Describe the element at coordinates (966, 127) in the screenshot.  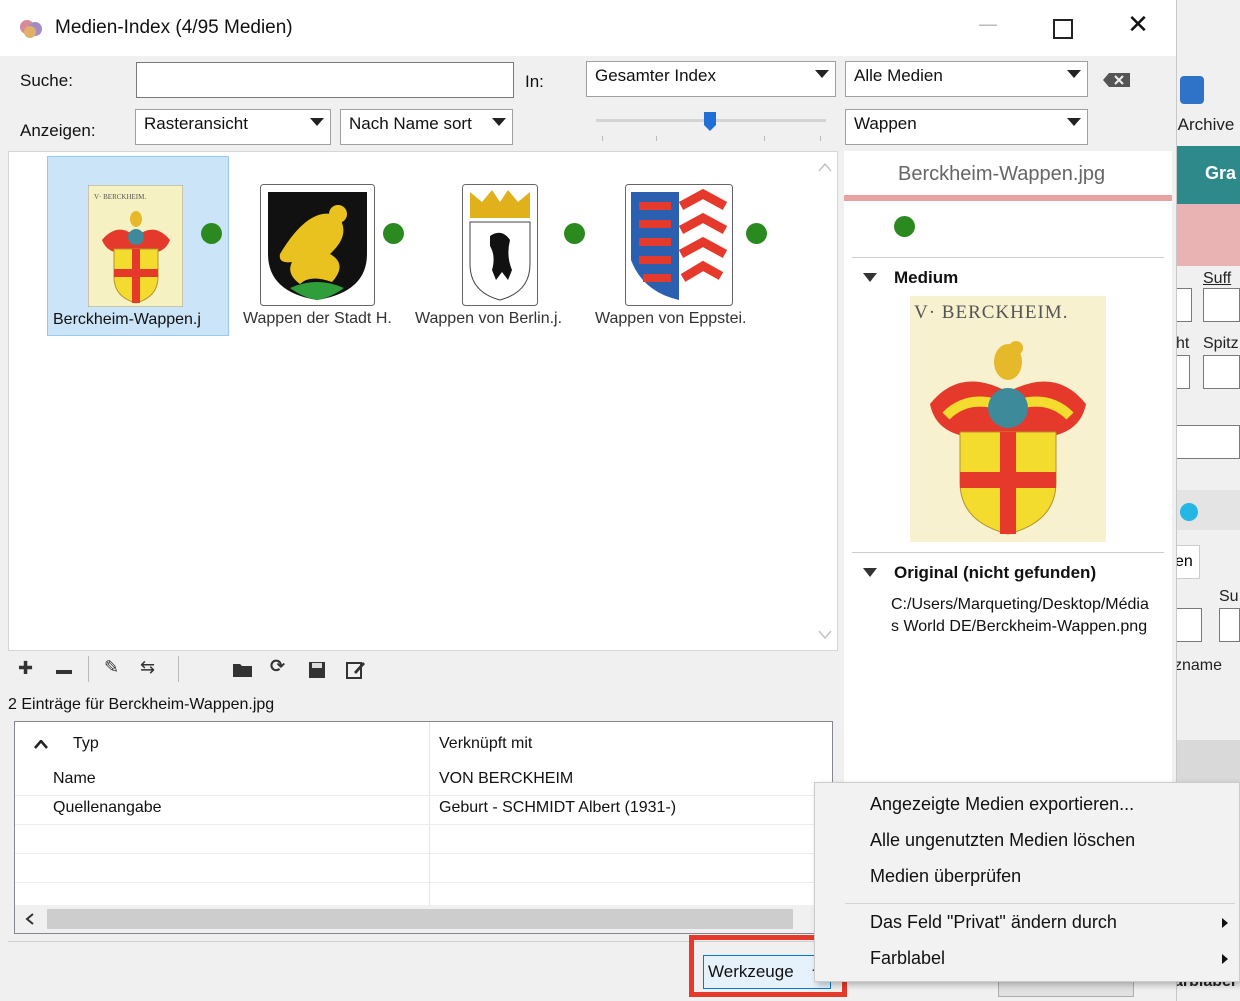
I see `category-select: Wappen` at that location.